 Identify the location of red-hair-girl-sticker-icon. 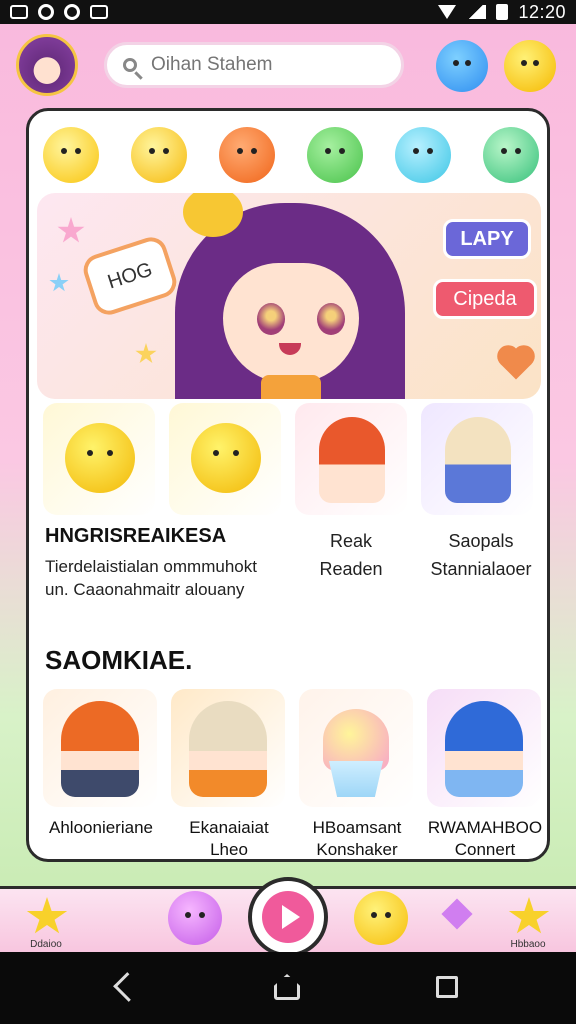
(352, 460).